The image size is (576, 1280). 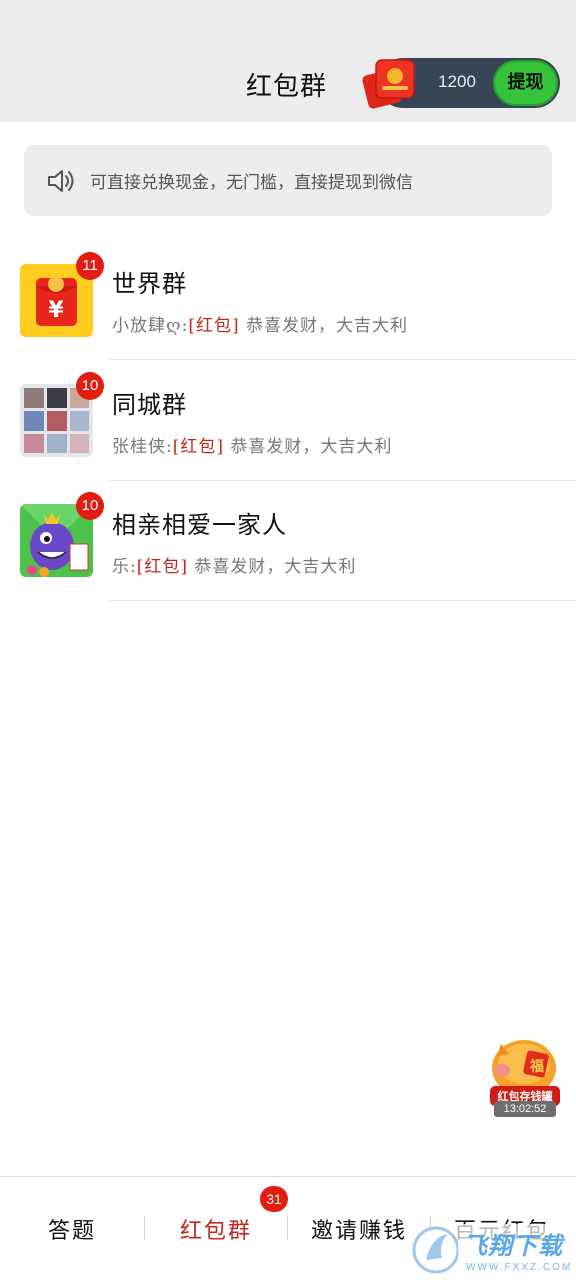 I want to click on chat-row-family: 10 相亲相爱一家人 乐:[红包] 恭喜发财，大吉大利, so click(x=288, y=541).